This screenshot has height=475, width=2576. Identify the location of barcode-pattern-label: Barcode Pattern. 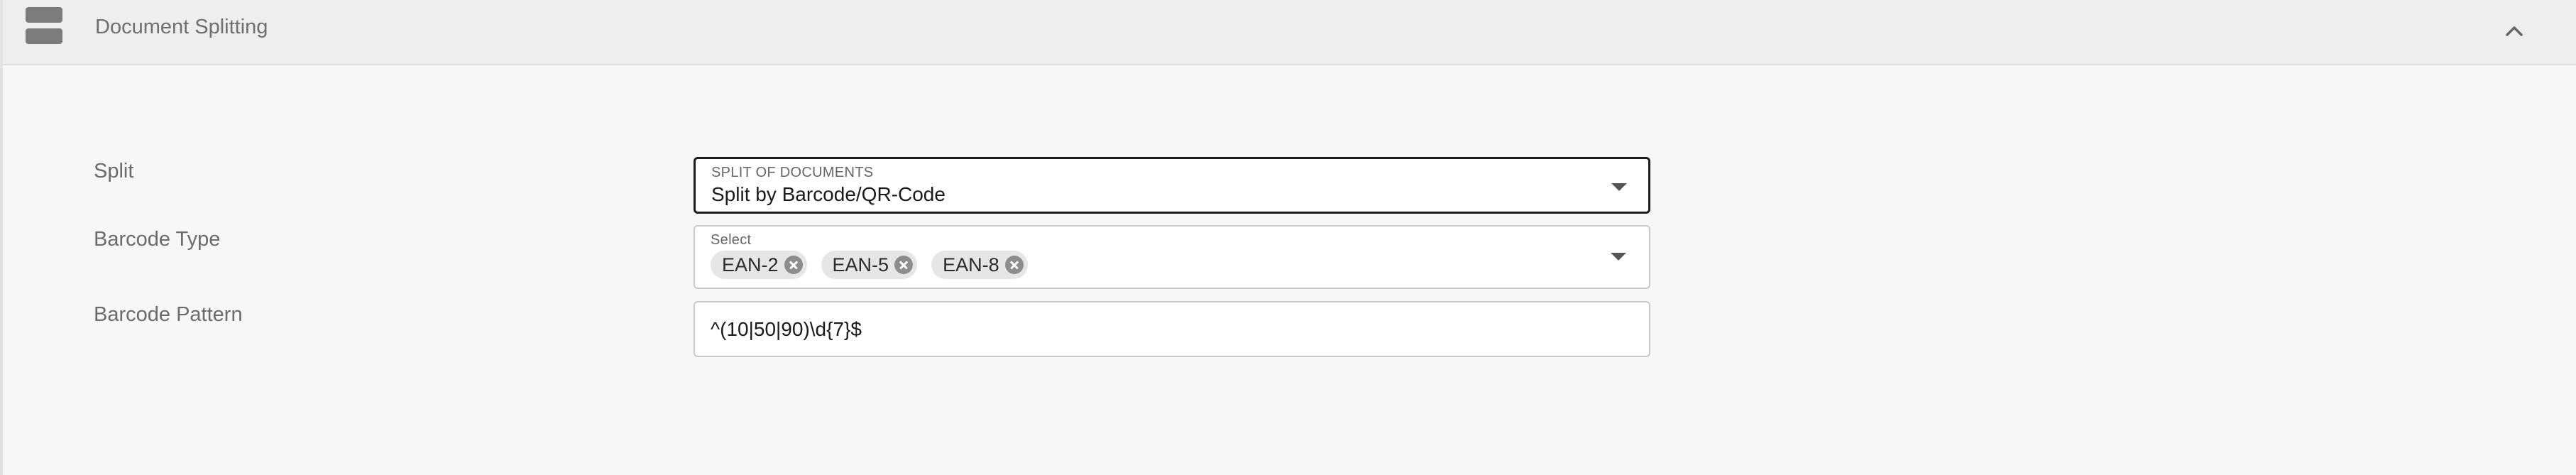
(168, 314).